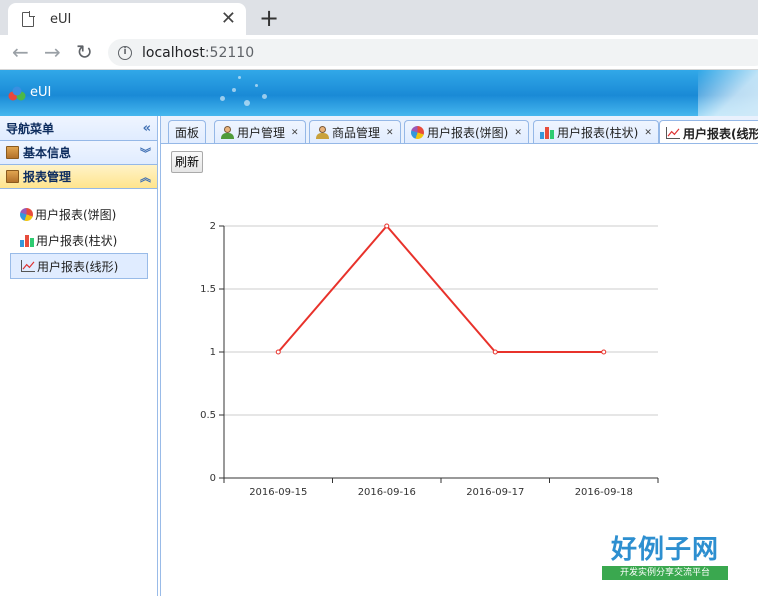  Describe the element at coordinates (47, 153) in the screenshot. I see `accordion-label: 基本信息` at that location.